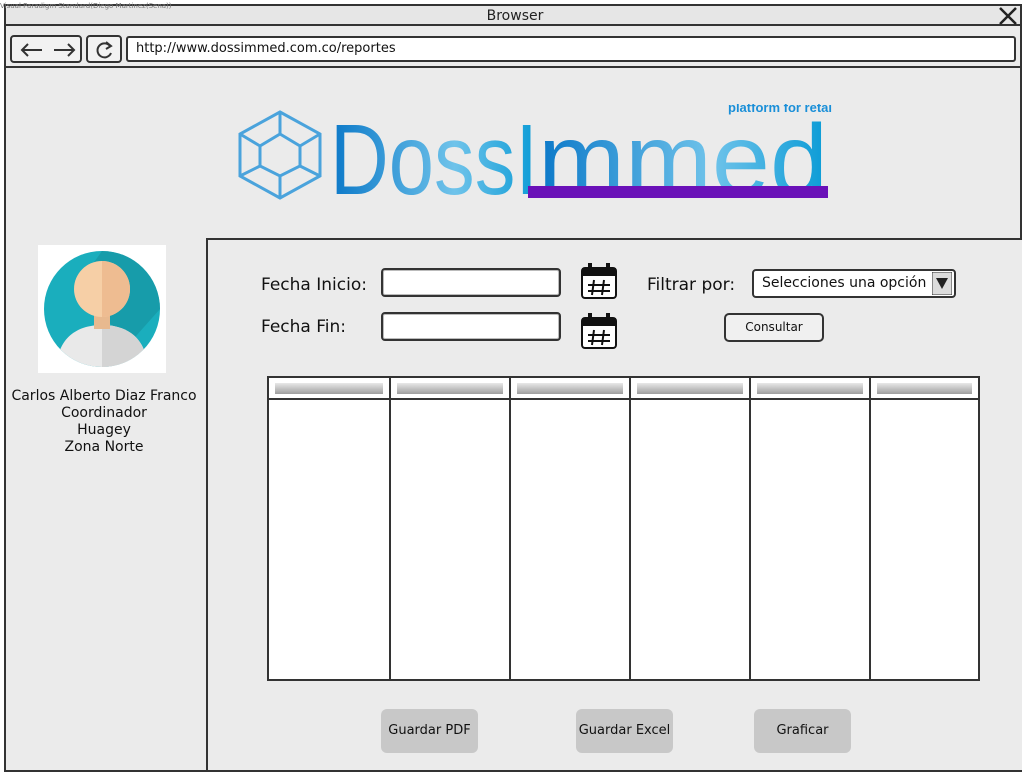 Image resolution: width=1030 pixels, height=779 pixels. What do you see at coordinates (104, 396) in the screenshot?
I see `user-name: Carlos Alberto Diaz Franco` at bounding box center [104, 396].